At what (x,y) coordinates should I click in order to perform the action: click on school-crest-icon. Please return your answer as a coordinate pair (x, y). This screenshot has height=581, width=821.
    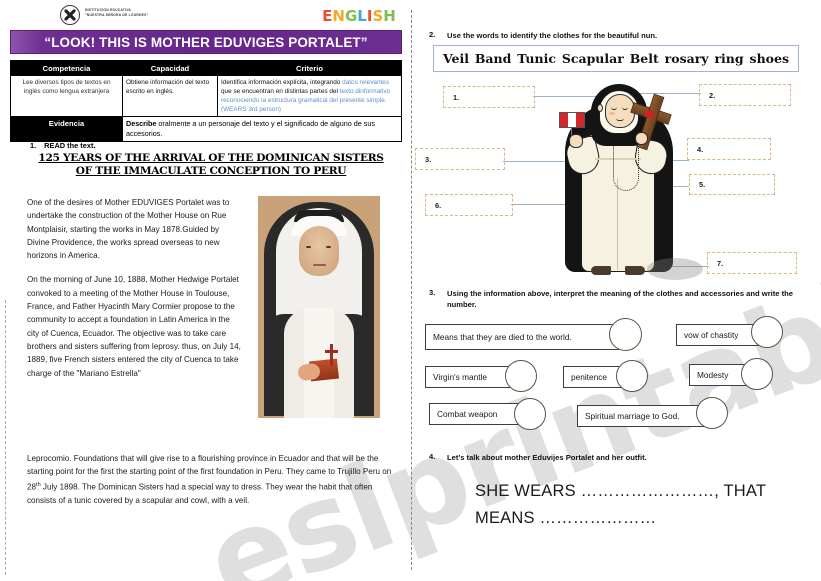
    Looking at the image, I should click on (70, 15).